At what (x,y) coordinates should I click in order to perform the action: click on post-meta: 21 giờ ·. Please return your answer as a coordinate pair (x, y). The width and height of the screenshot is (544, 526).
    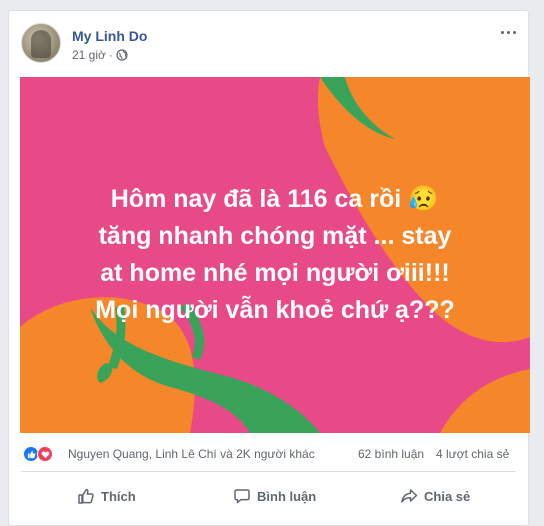
    Looking at the image, I should click on (100, 55).